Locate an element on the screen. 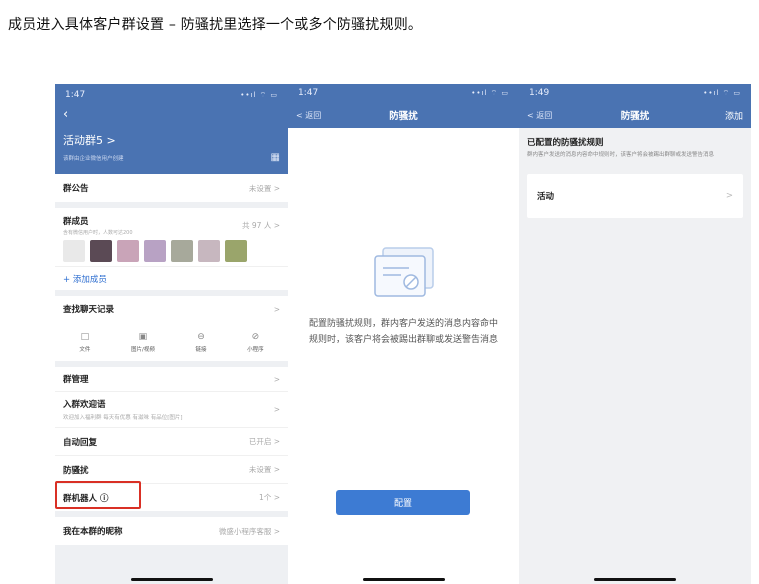 This screenshot has width=759, height=584. group-header: 1:47 ••ıl ⌔ ▭ ‹ 活动群5 > 该群由企业微信用户创建 ▦ is located at coordinates (171, 129).